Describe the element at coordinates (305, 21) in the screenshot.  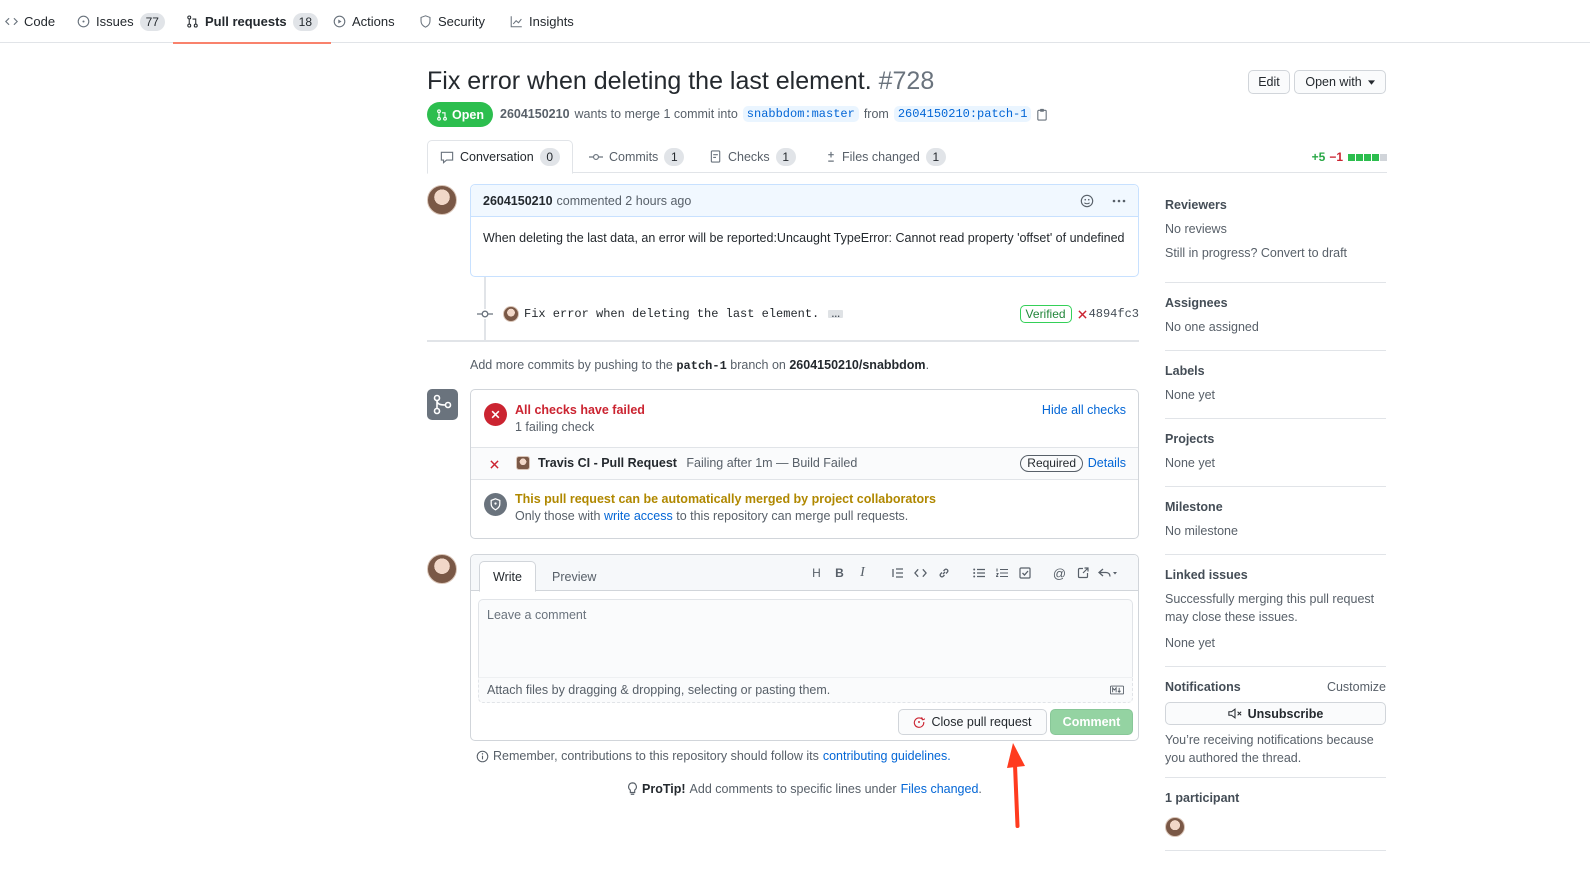
I see `pulls-counter: 18` at that location.